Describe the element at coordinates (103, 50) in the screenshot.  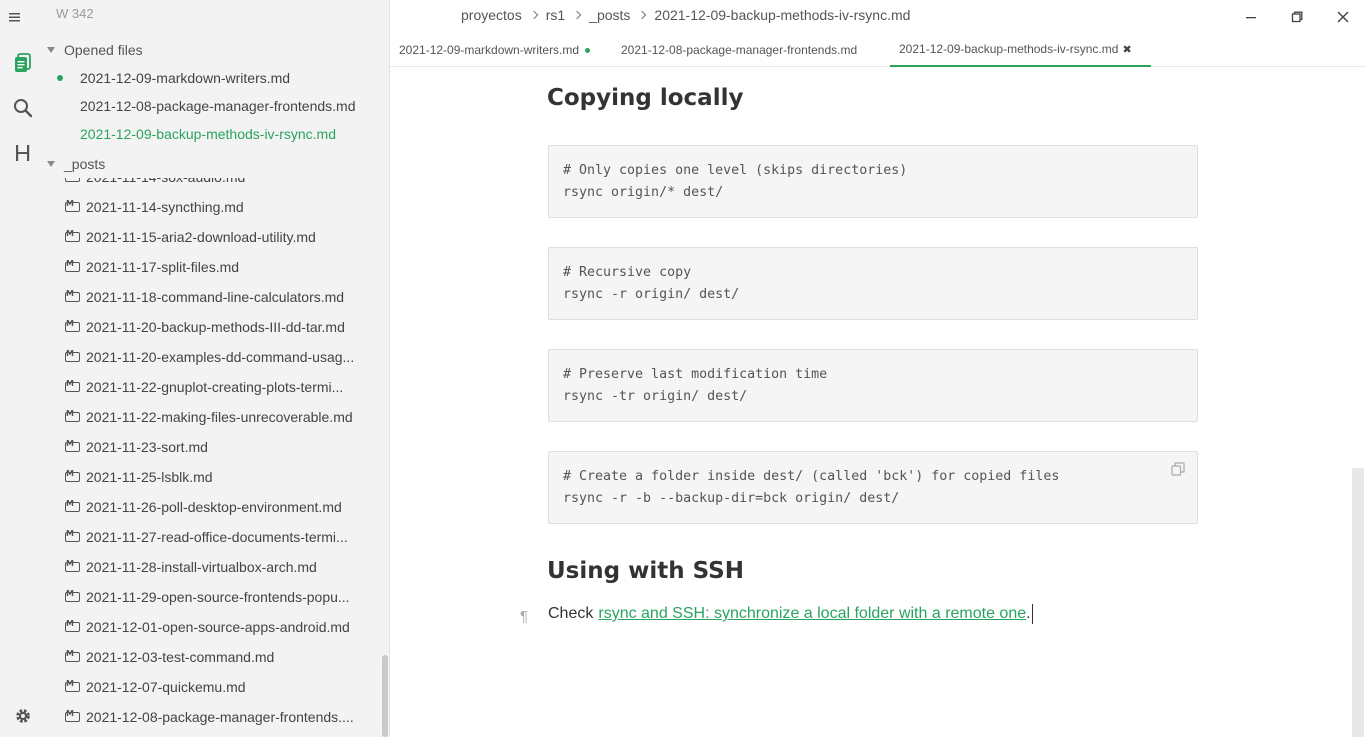
I see `opened-files-label: Opened files` at that location.